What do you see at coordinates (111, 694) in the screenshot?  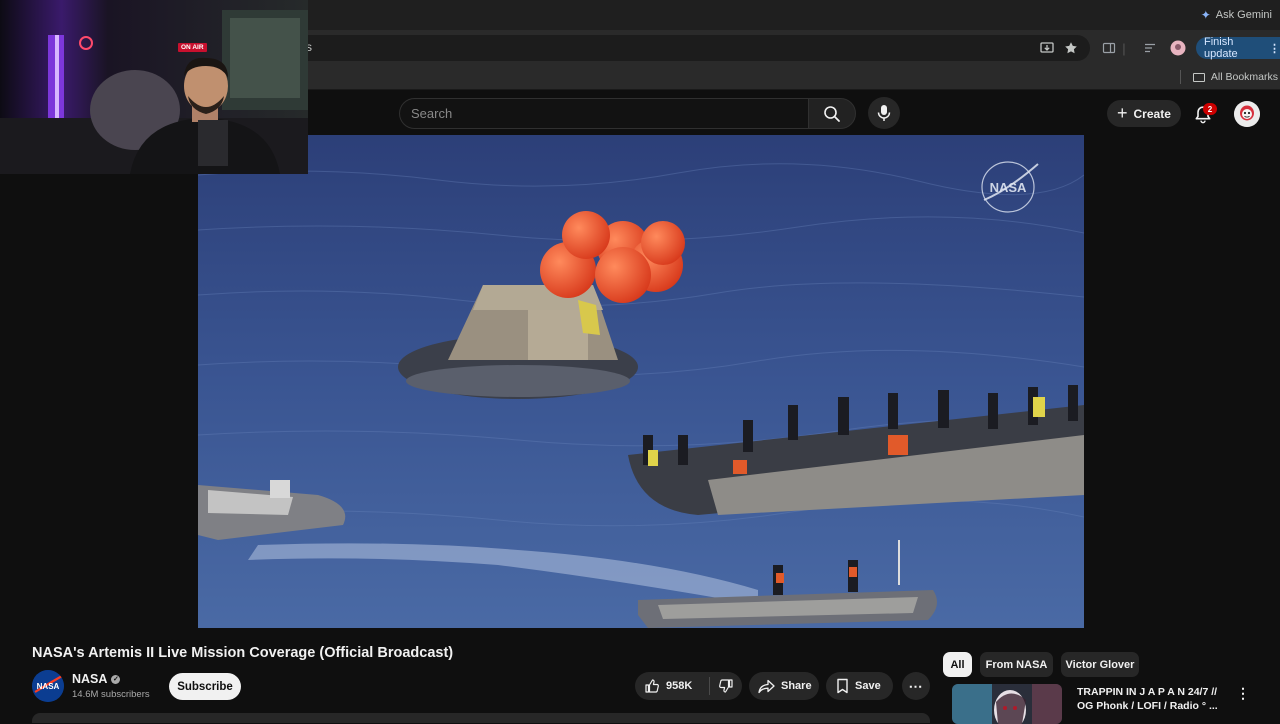 I see `subscriber-count: 14.6M subscribers` at bounding box center [111, 694].